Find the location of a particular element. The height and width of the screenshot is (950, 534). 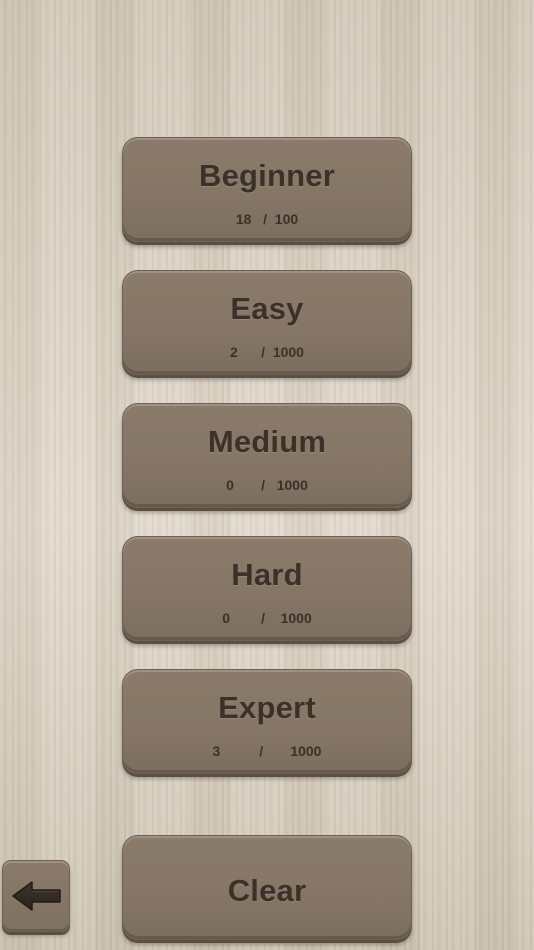

level-button-hard: Hard 0 / 1000 is located at coordinates (267, 588).